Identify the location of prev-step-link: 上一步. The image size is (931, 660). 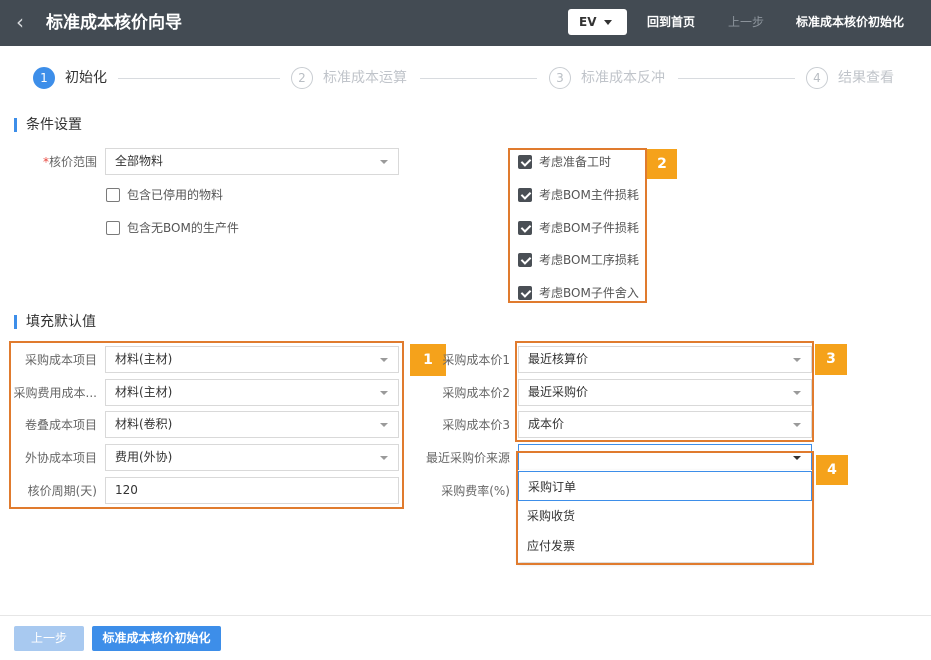
(746, 22).